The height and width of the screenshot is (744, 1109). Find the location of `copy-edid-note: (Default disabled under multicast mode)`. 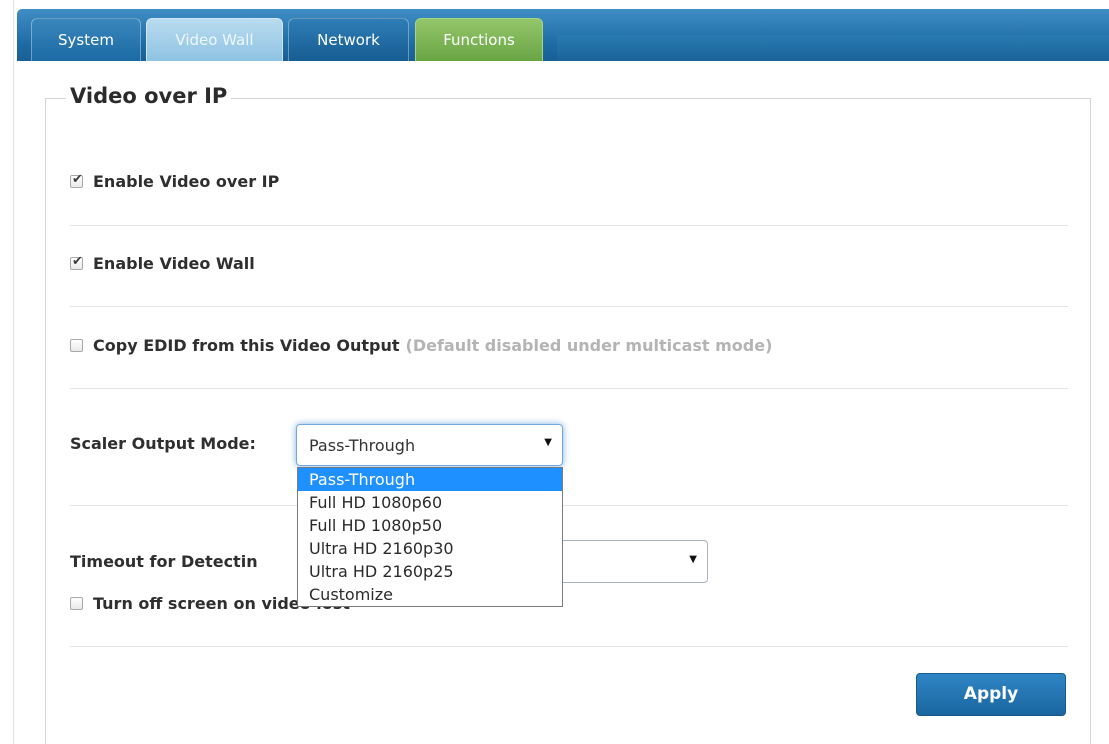

copy-edid-note: (Default disabled under multicast mode) is located at coordinates (589, 345).